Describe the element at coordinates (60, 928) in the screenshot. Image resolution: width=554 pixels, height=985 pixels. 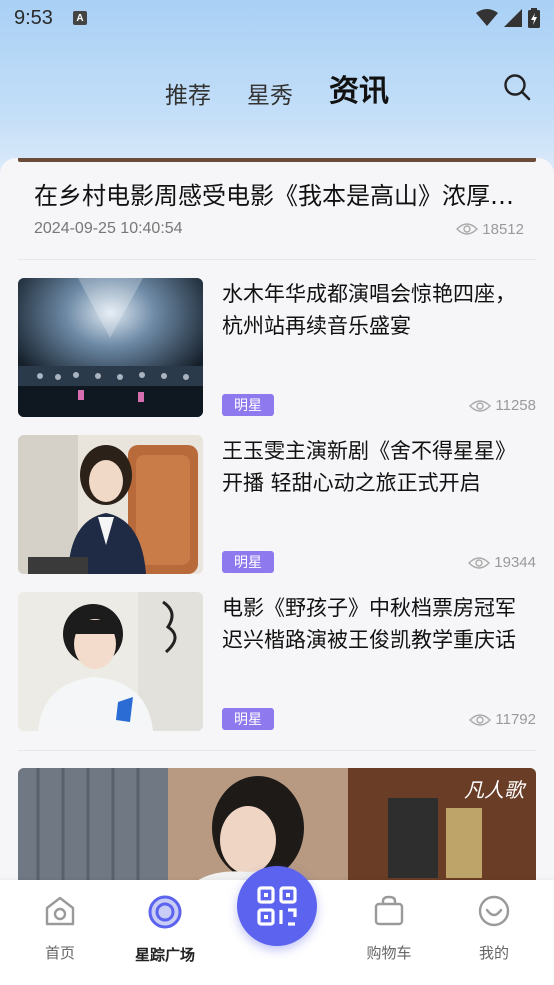
I see `nav-home: 首页` at that location.